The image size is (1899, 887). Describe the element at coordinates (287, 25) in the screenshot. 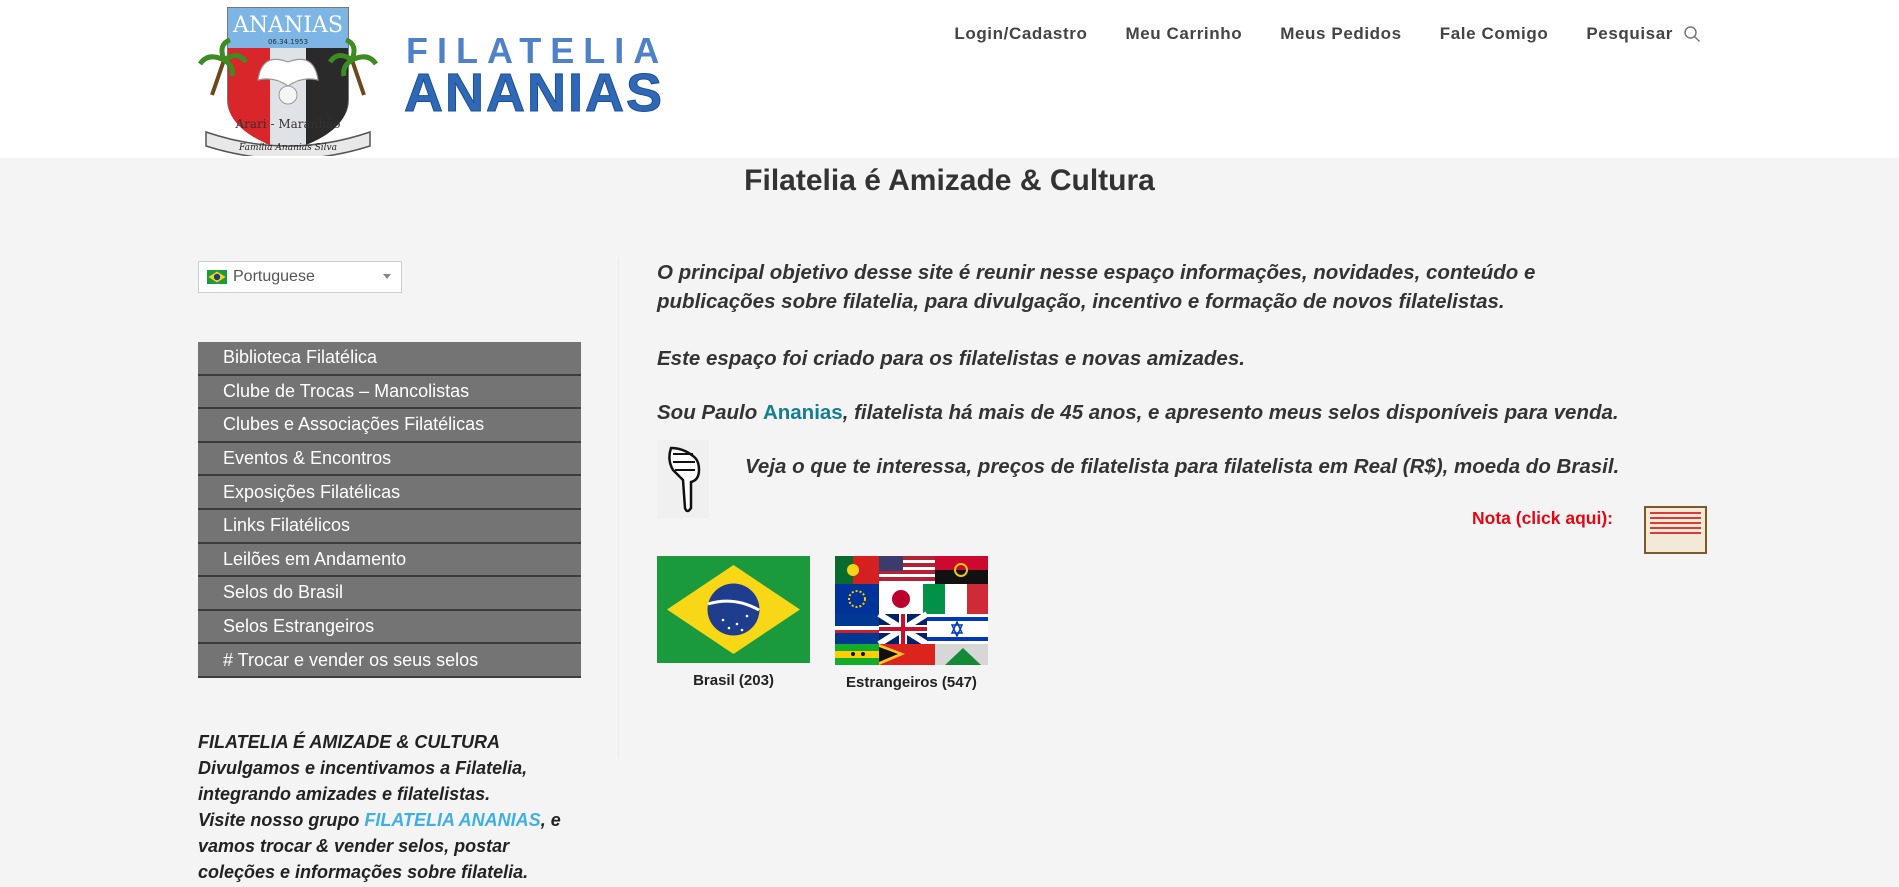

I see `emblem-title: ANANIAS` at that location.